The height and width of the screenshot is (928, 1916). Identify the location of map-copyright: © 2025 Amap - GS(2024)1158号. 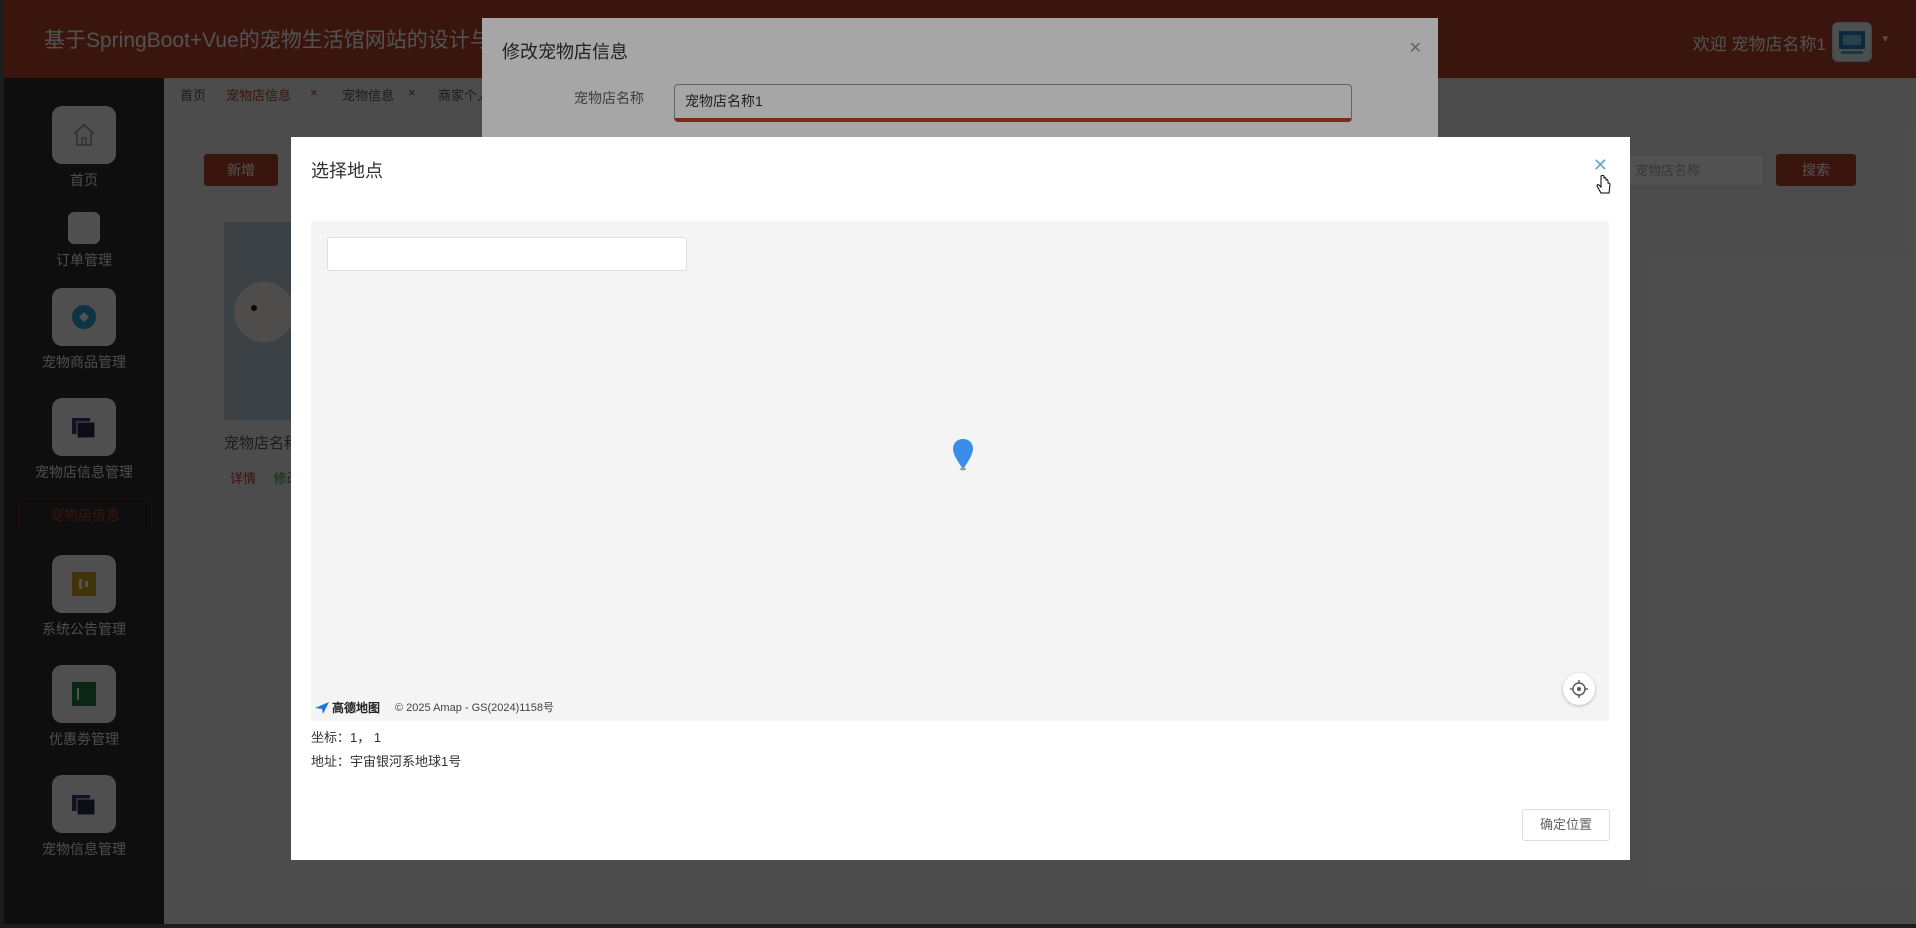
(474, 708).